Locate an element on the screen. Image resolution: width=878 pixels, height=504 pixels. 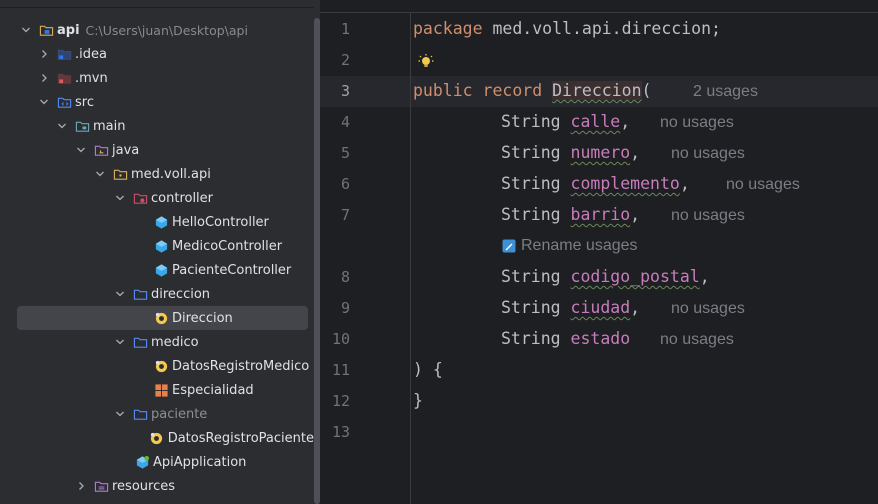
code-line-package: package med.voll.api.direccion; is located at coordinates (567, 28).